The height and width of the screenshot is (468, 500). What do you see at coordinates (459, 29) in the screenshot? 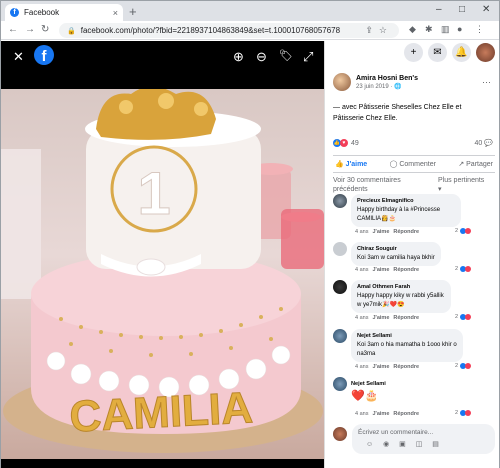
I see `profile-avatar-icon: ●` at bounding box center [459, 29].